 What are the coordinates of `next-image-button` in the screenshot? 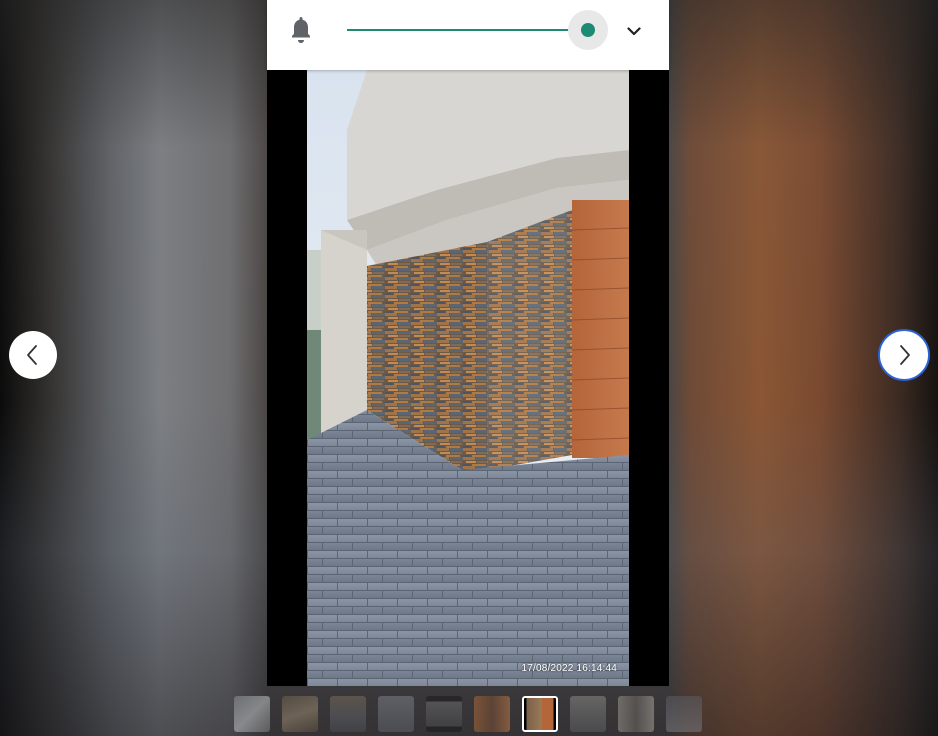 It's located at (904, 355).